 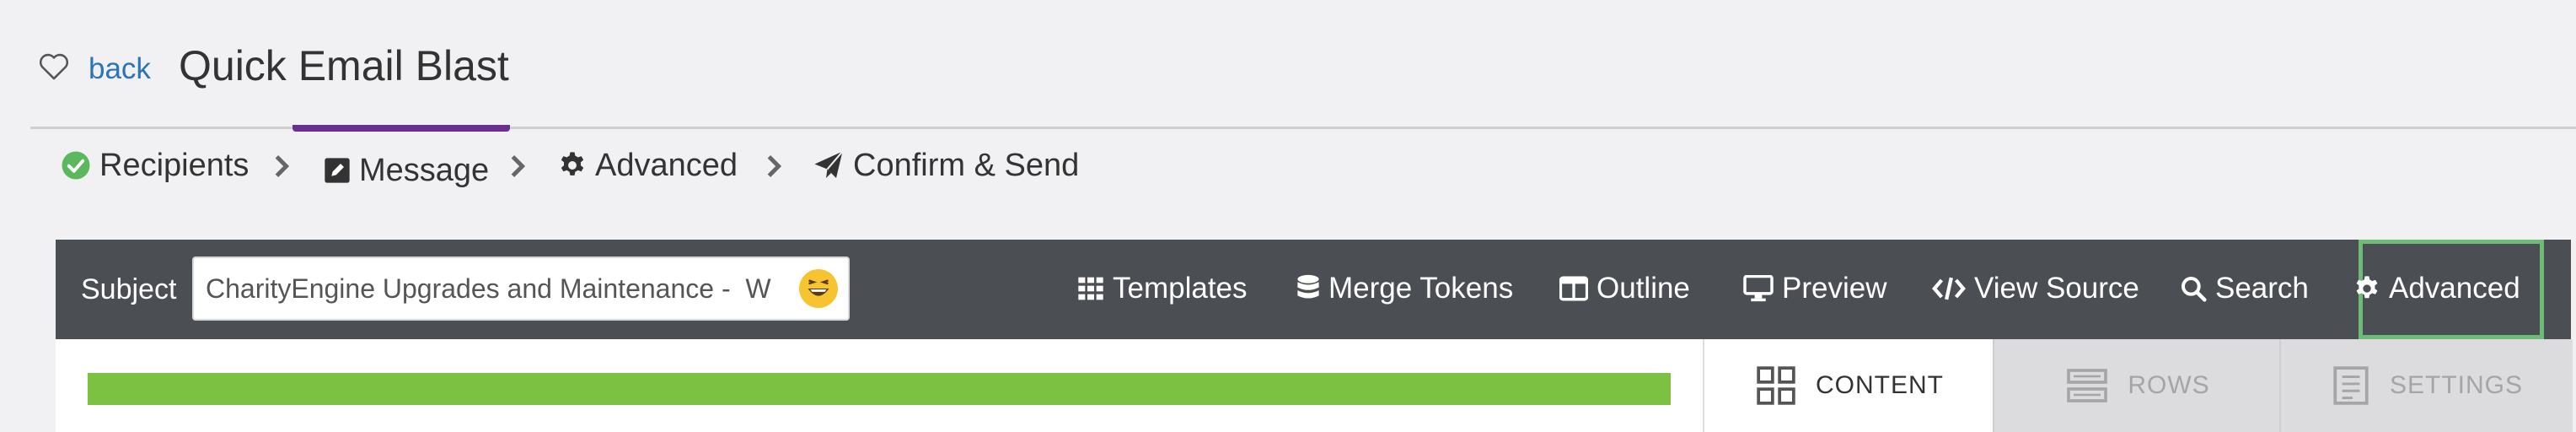 I want to click on preview-button: Preview, so click(x=1814, y=288).